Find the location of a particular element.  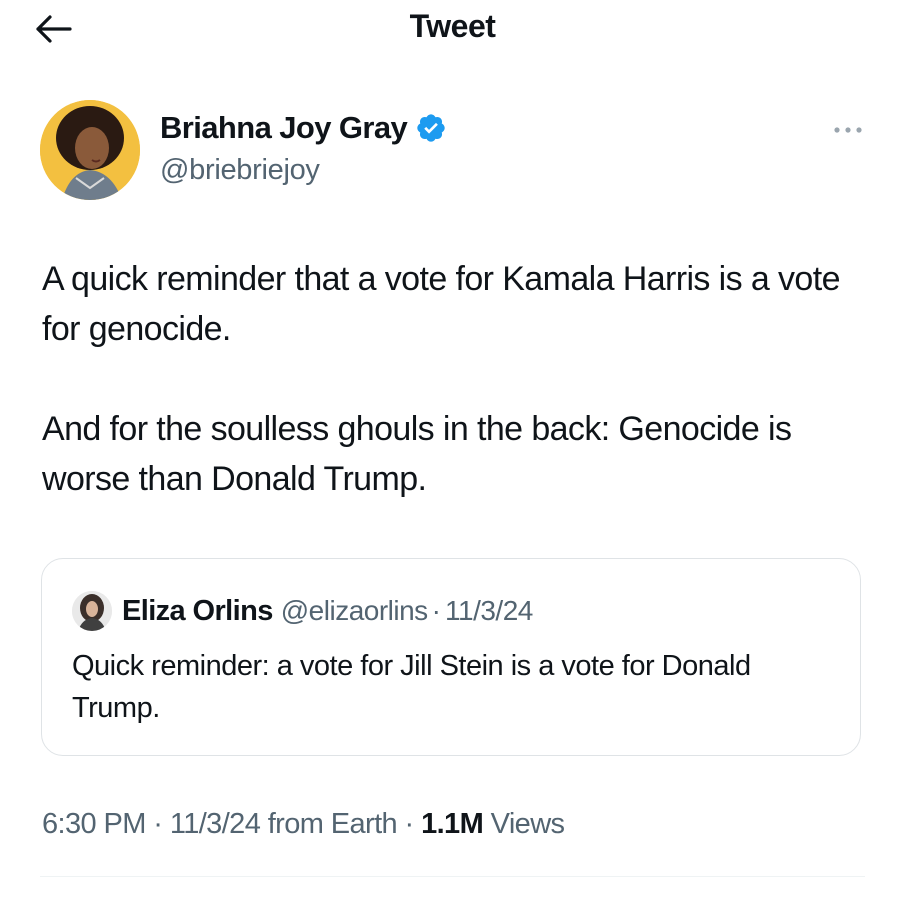

more-horizontal-icon is located at coordinates (848, 130).